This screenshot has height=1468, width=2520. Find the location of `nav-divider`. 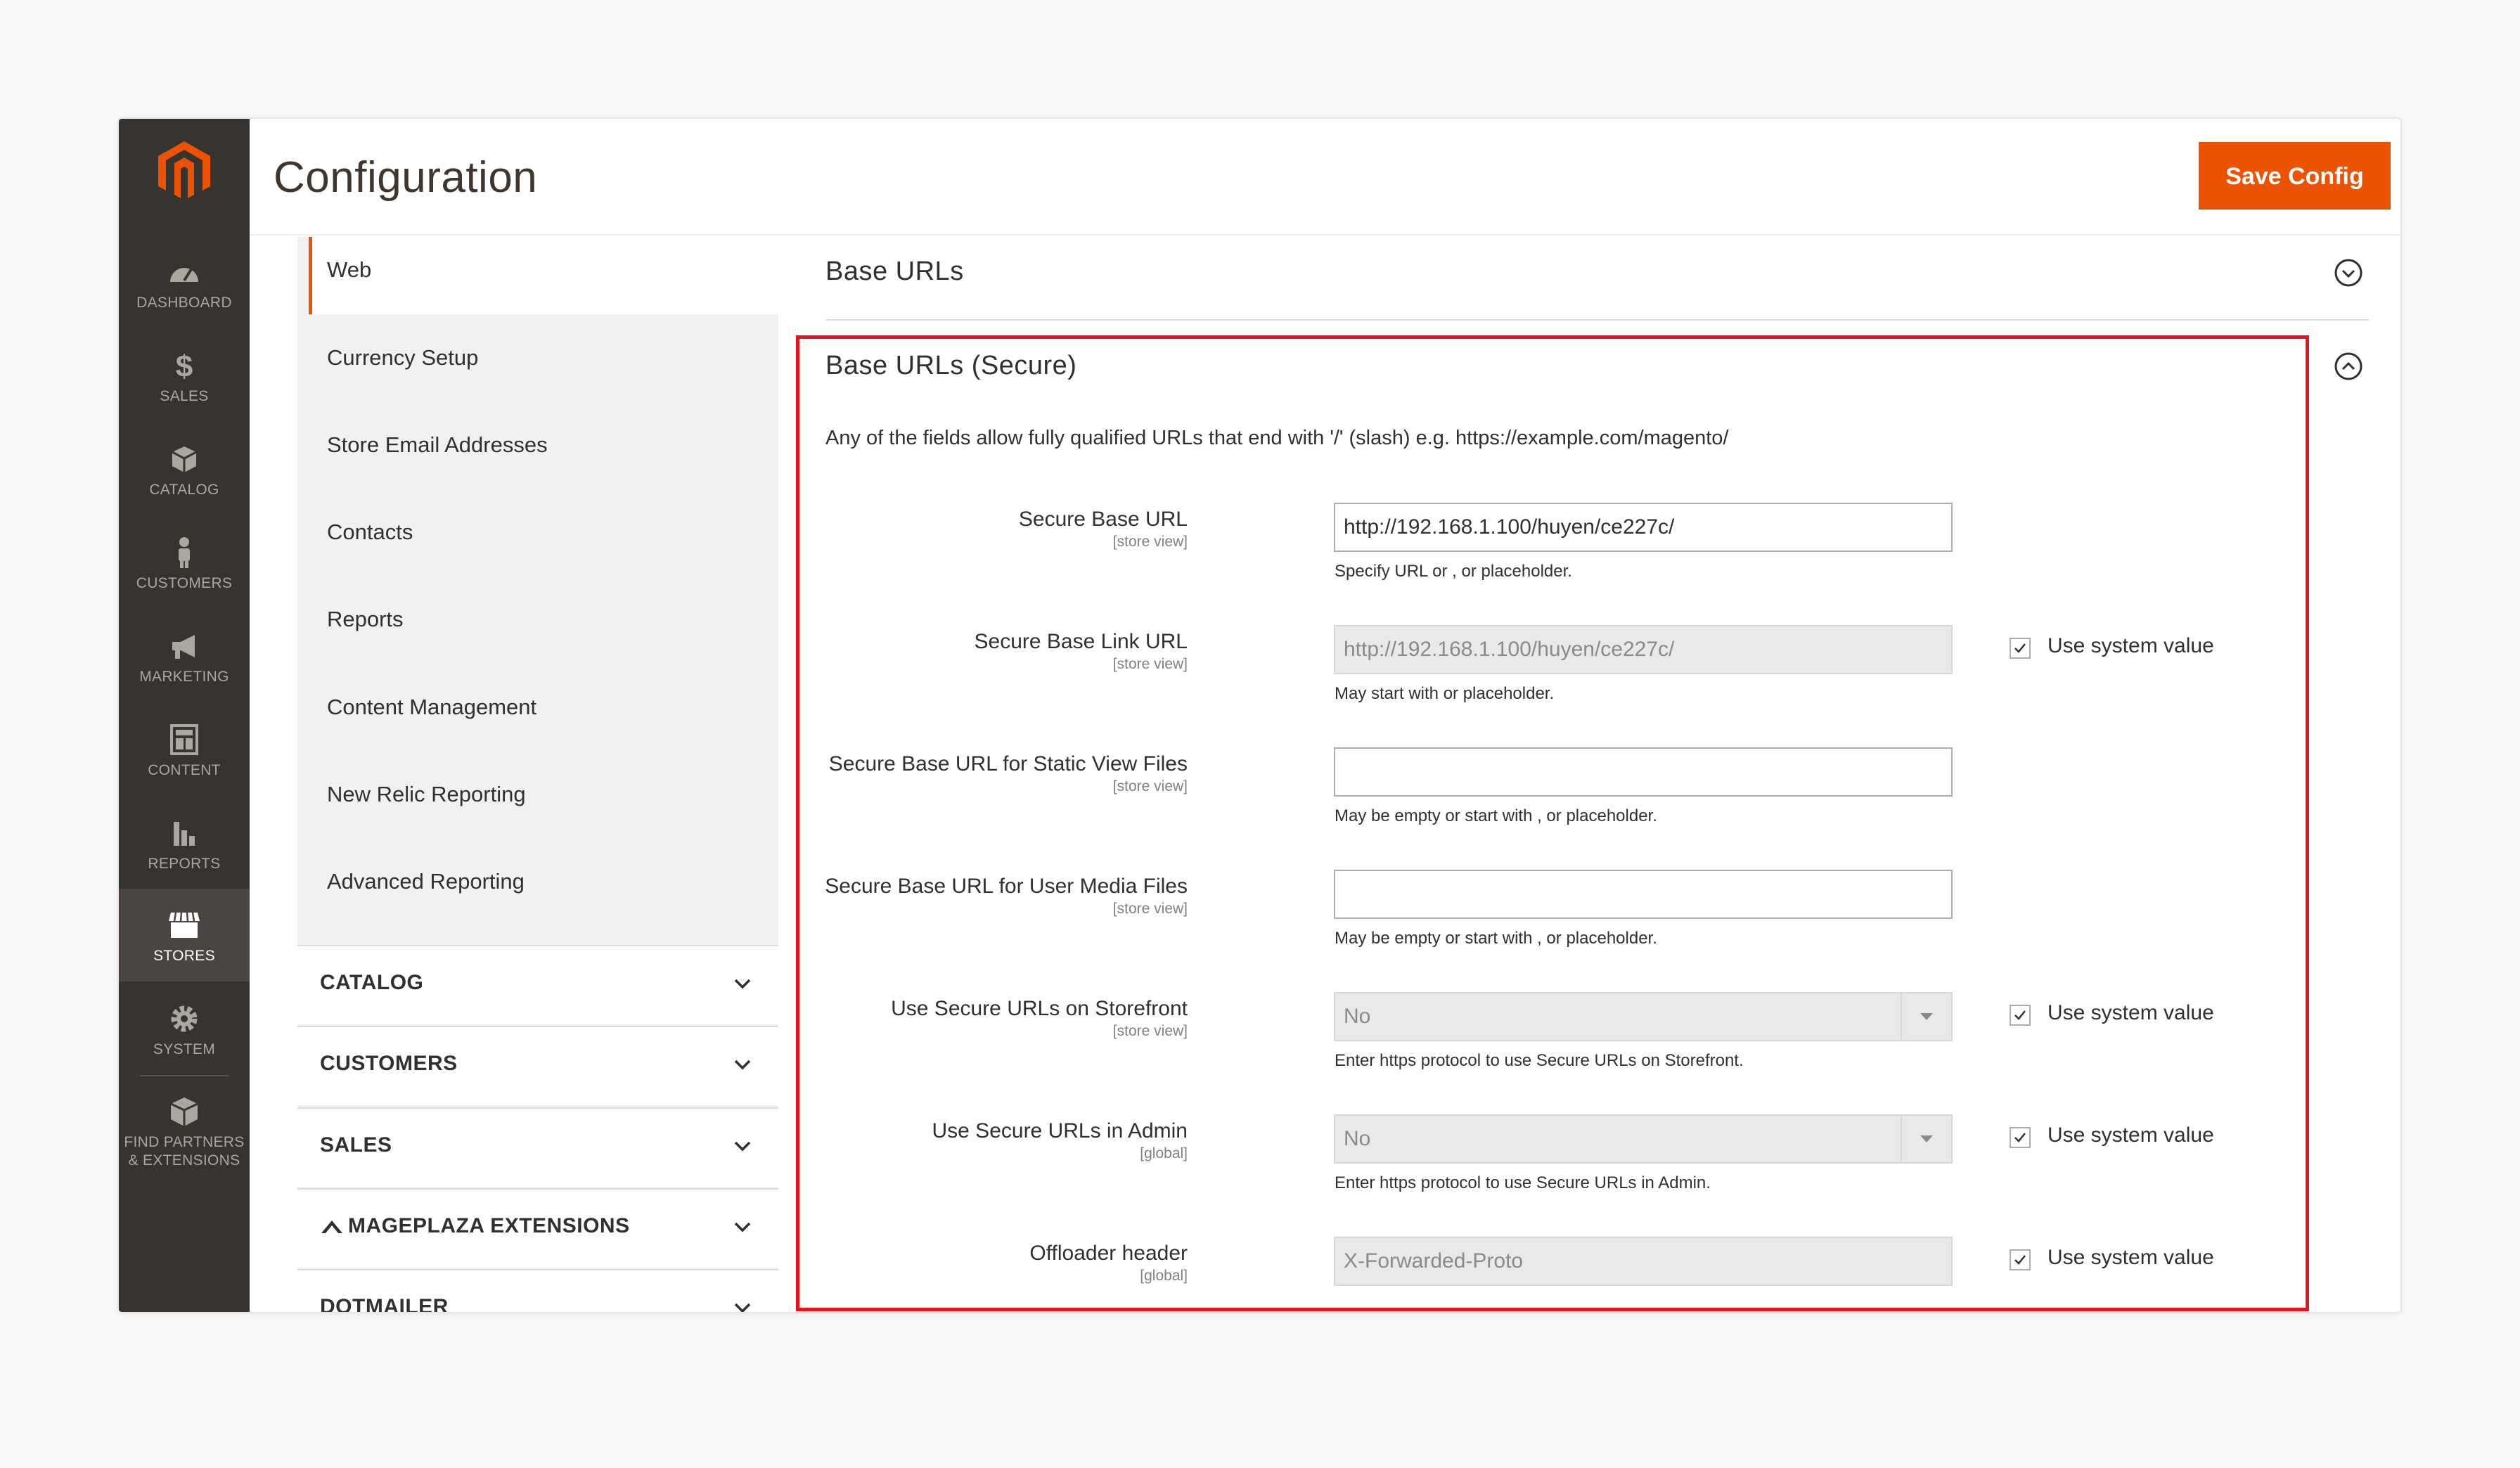

nav-divider is located at coordinates (185, 1075).